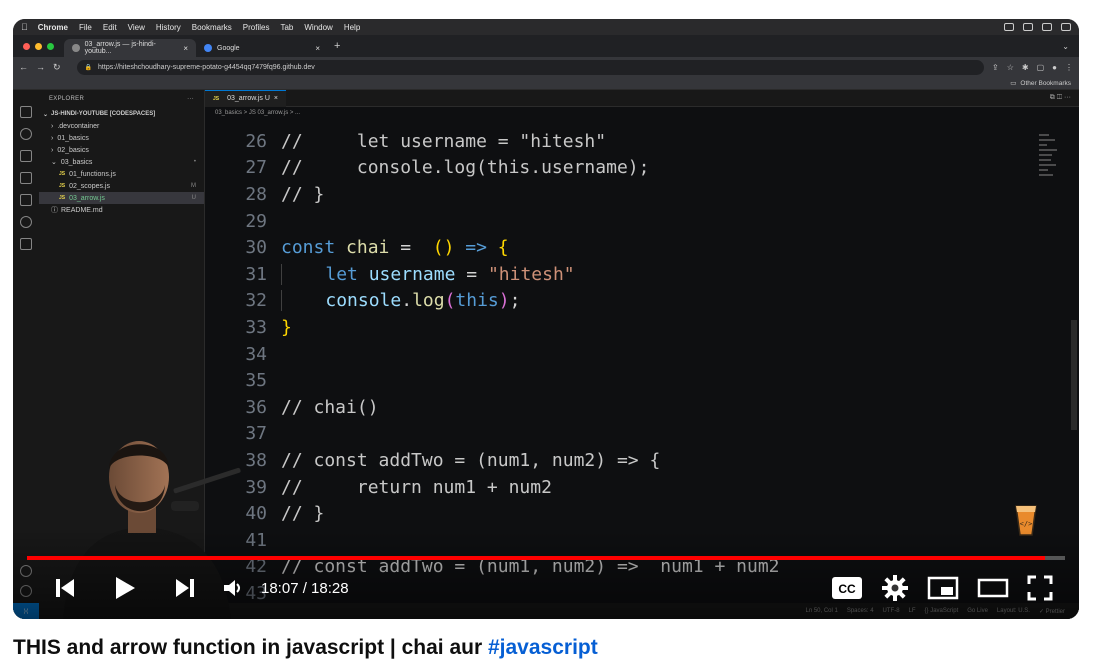  What do you see at coordinates (642, 513) in the screenshot?
I see `code-line: 40// }` at bounding box center [642, 513].